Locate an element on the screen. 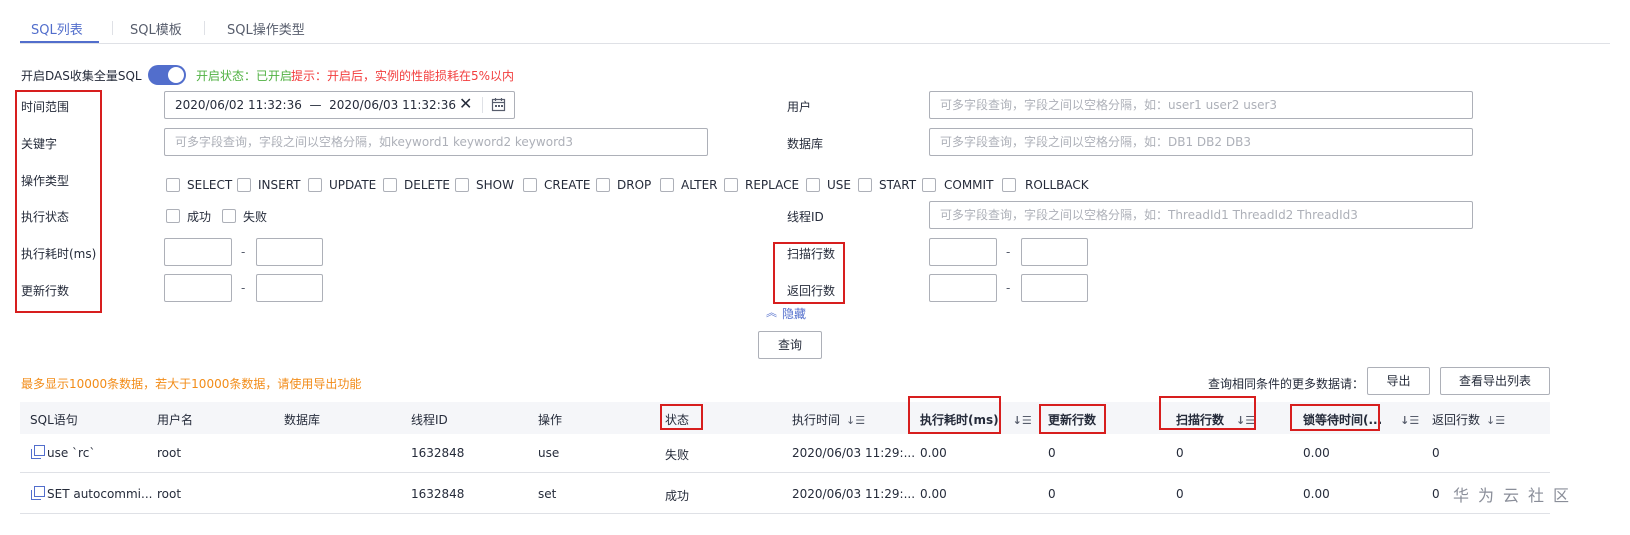 The image size is (1630, 535). cell-operation: use is located at coordinates (549, 453).